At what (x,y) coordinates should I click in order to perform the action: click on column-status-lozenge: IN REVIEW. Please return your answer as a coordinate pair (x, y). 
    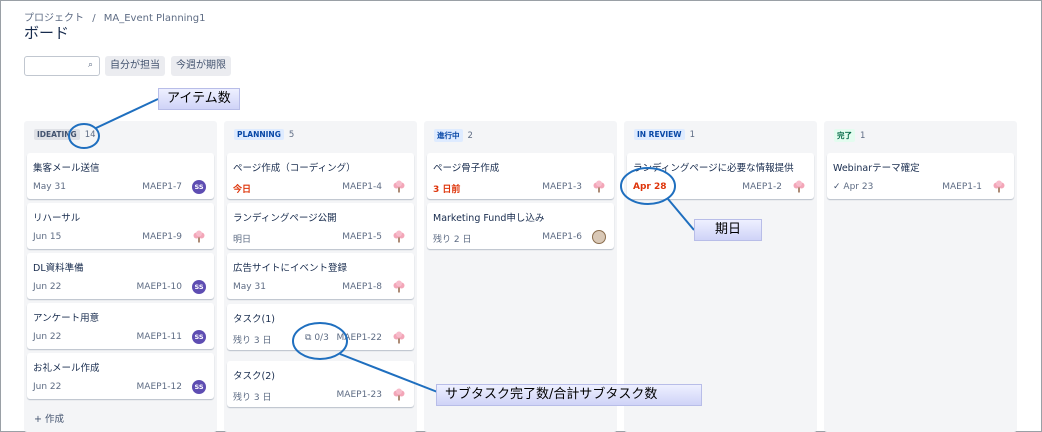
    Looking at the image, I should click on (659, 134).